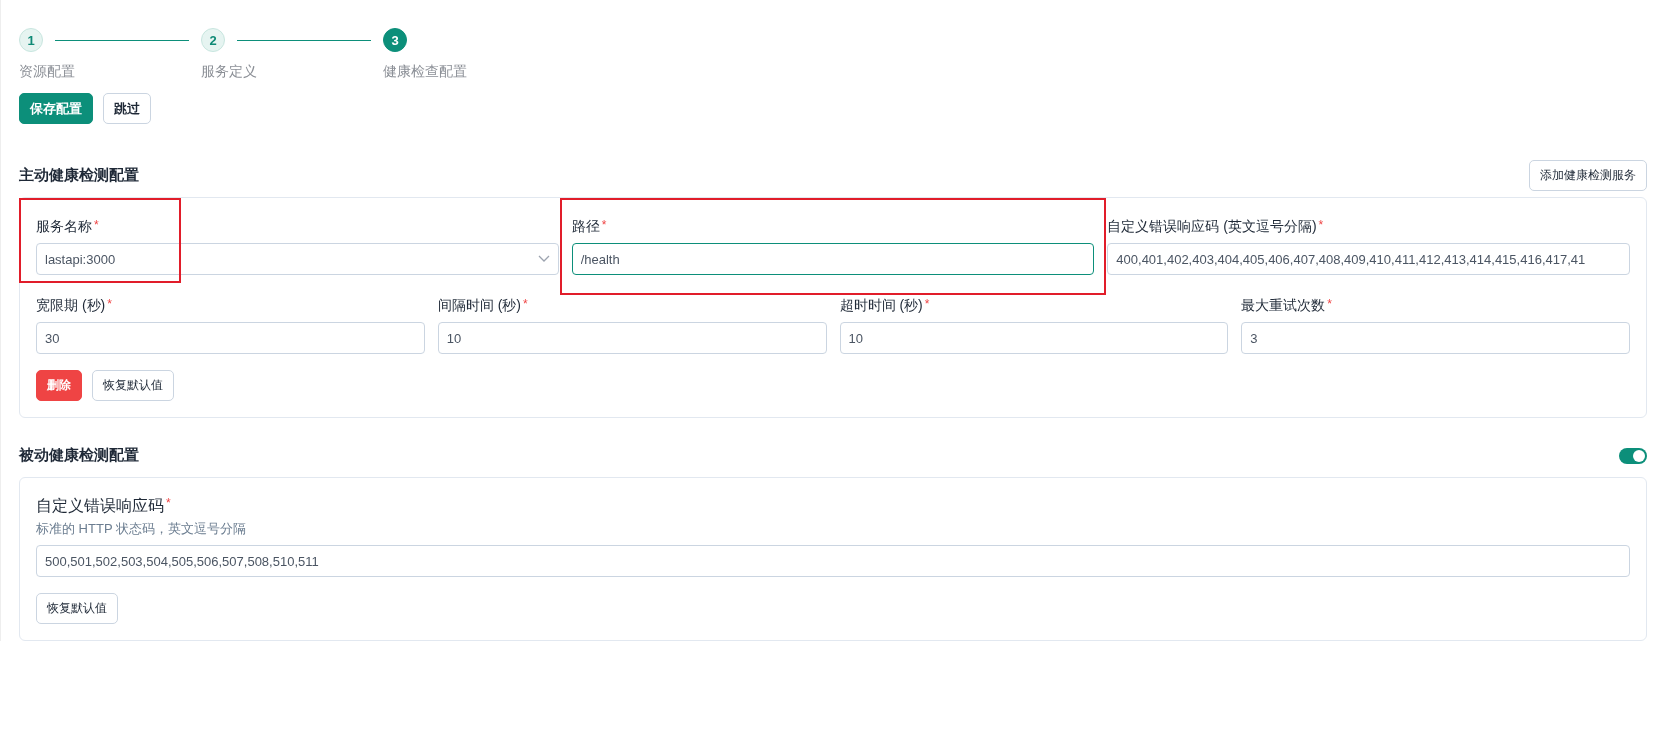 The width and height of the screenshot is (1662, 740). Describe the element at coordinates (56, 108) in the screenshot. I see `save-button: 保存配置` at that location.